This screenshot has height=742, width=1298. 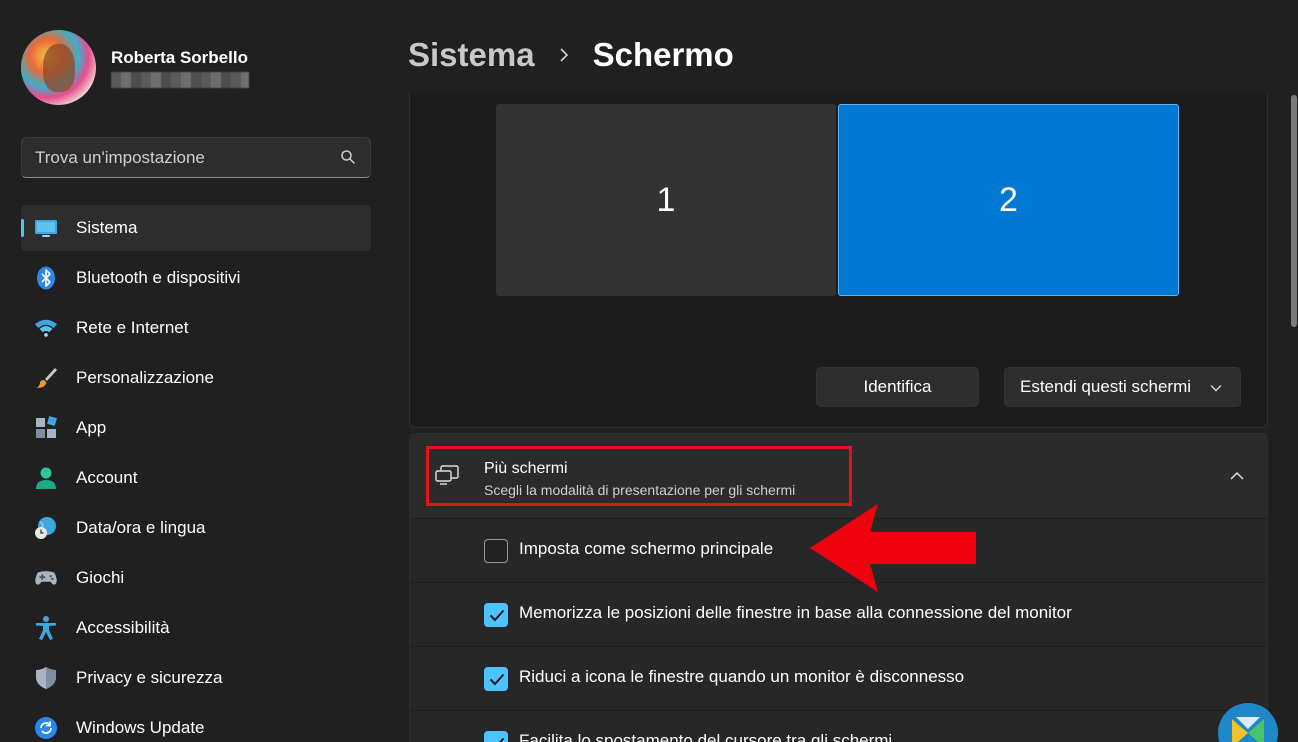 I want to click on scrollbar-thumb, so click(x=1294, y=211).